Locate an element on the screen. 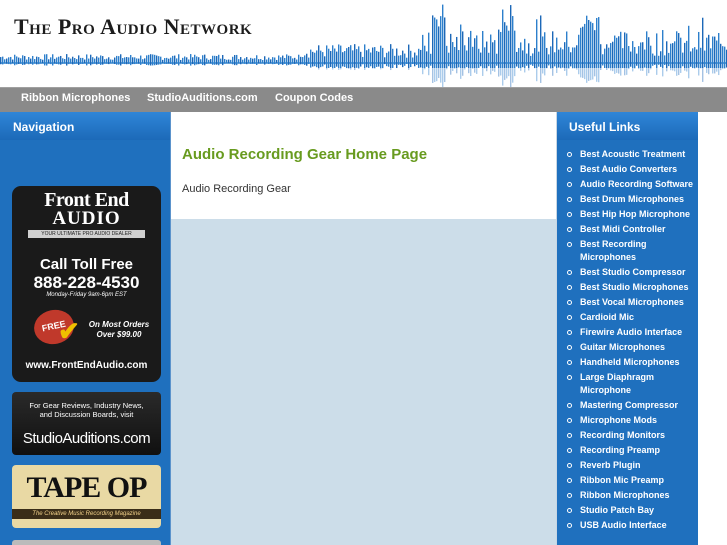 This screenshot has width=727, height=545. frontend-orders-line1: On Most Orders is located at coordinates (119, 324).